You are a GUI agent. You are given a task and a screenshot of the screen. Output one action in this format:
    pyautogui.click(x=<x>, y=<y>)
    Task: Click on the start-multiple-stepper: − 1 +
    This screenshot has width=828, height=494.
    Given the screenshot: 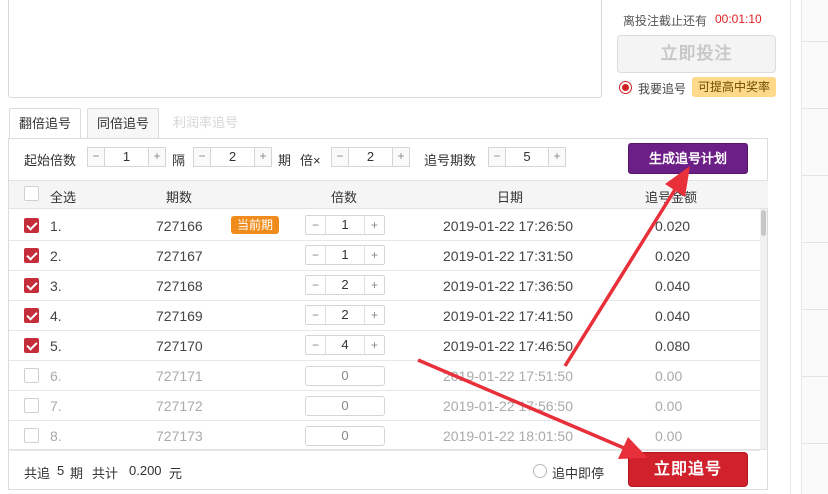 What is the action you would take?
    pyautogui.click(x=126, y=157)
    